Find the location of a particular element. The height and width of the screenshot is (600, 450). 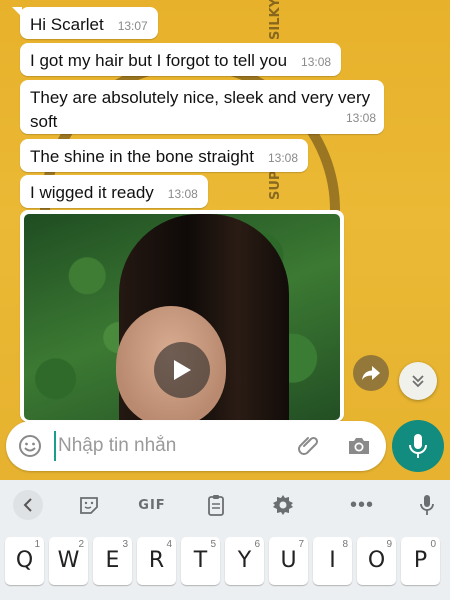

message-input is located at coordinates (169, 446).